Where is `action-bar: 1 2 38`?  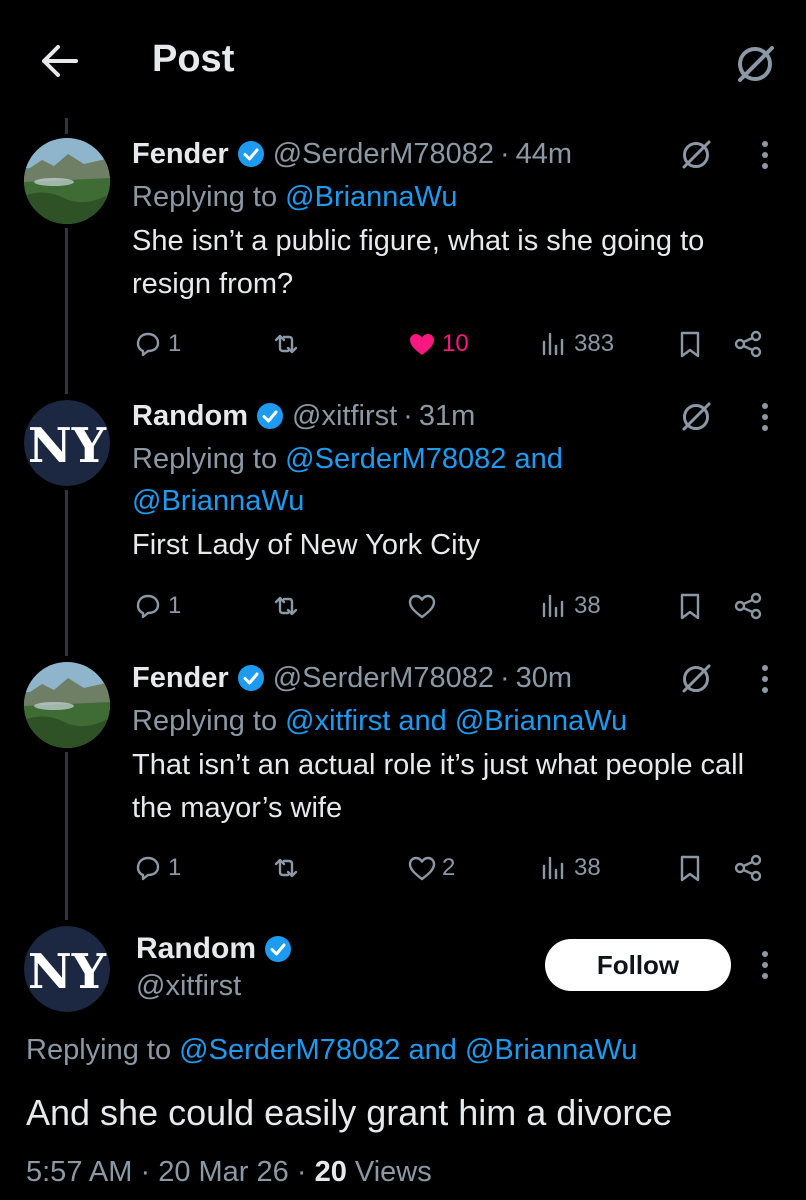 action-bar: 1 2 38 is located at coordinates (452, 868).